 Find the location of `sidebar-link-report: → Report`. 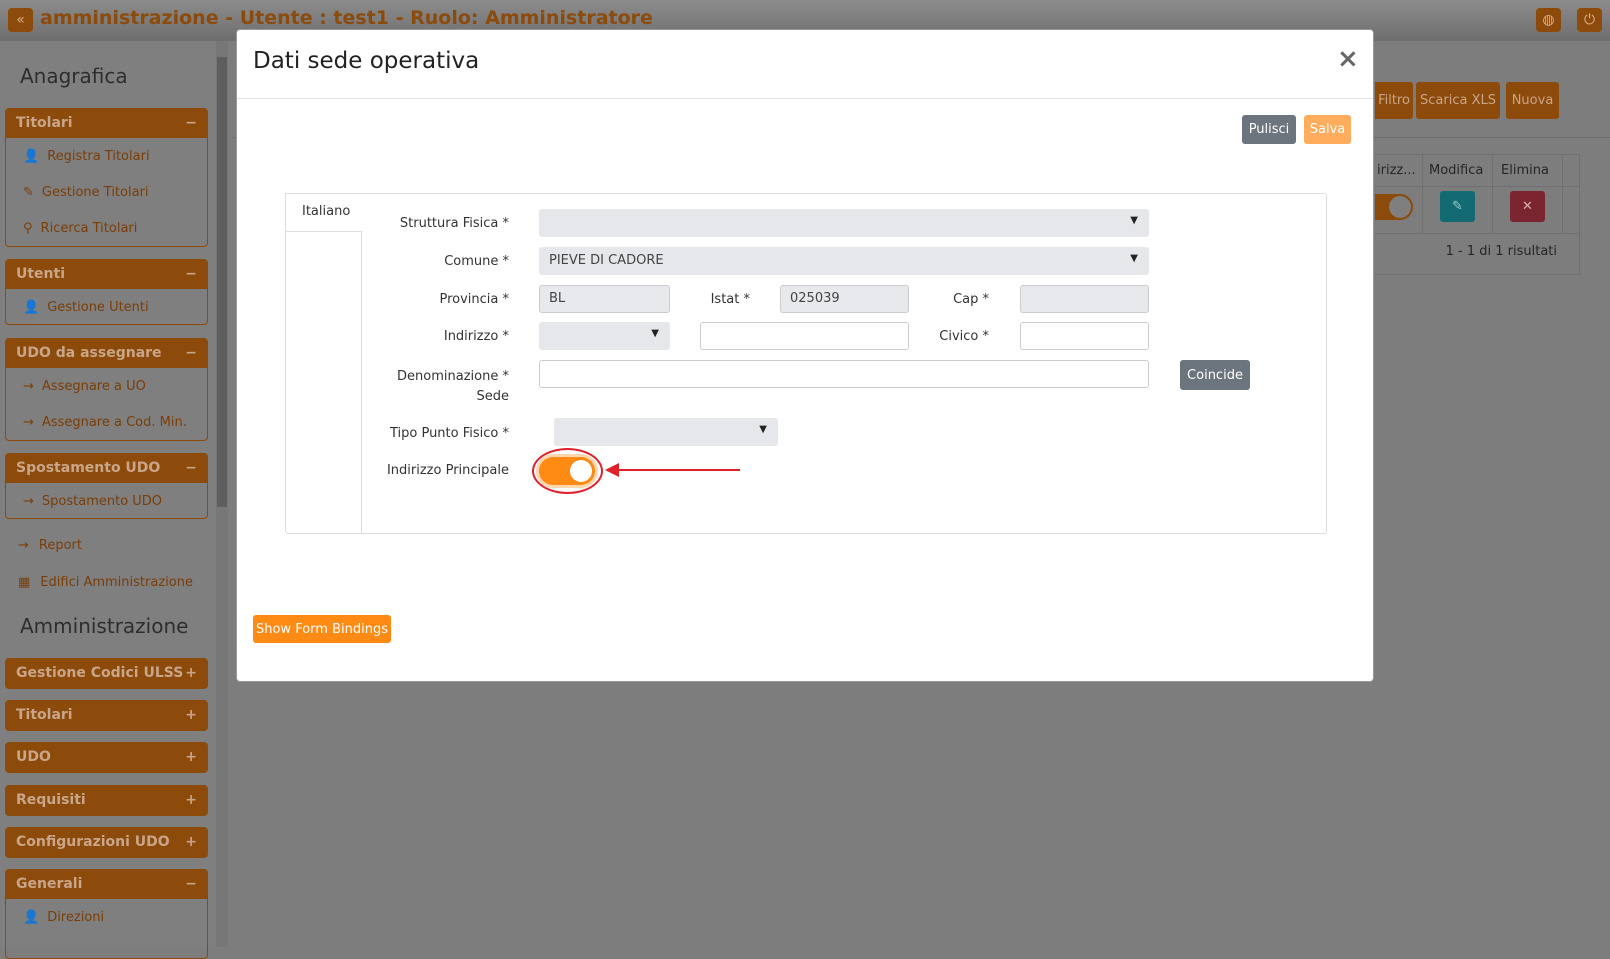

sidebar-link-report: → Report is located at coordinates (50, 545).